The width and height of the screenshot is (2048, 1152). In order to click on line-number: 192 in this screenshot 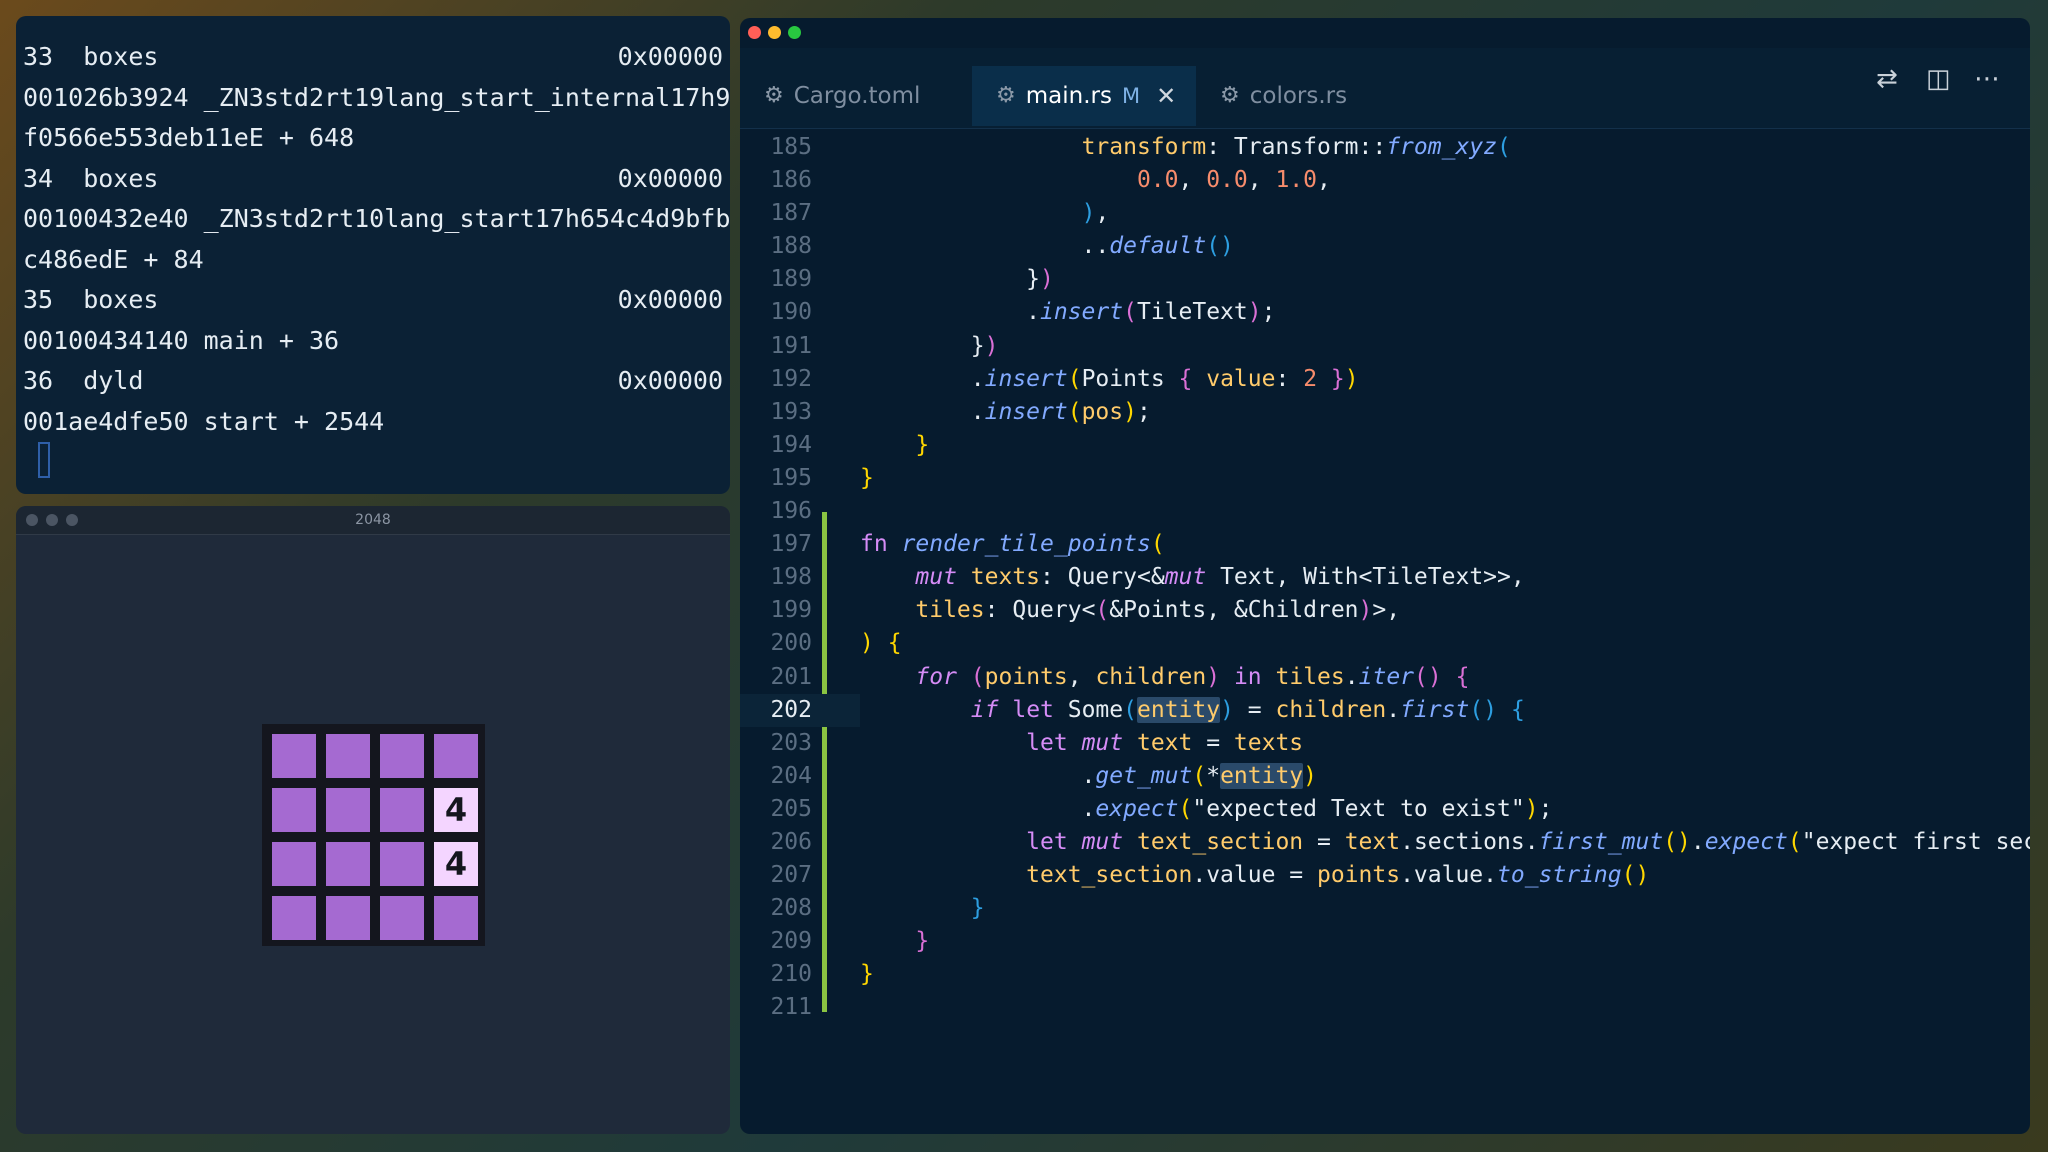, I will do `click(791, 378)`.